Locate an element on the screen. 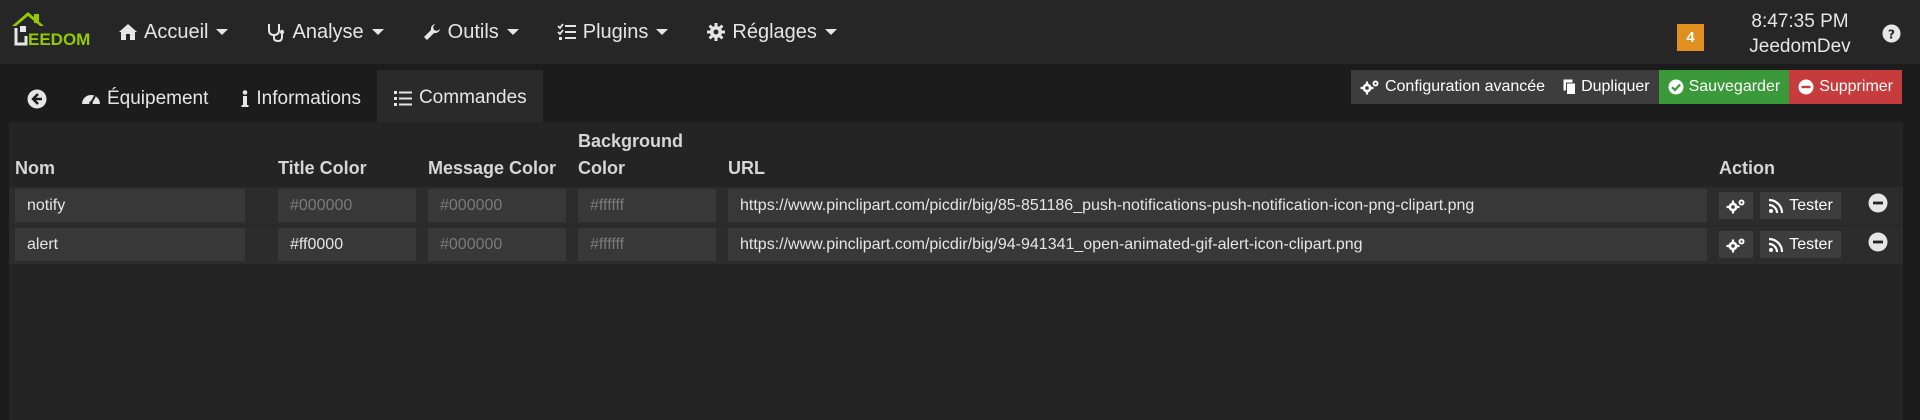  tab-informations: Informations is located at coordinates (300, 99).